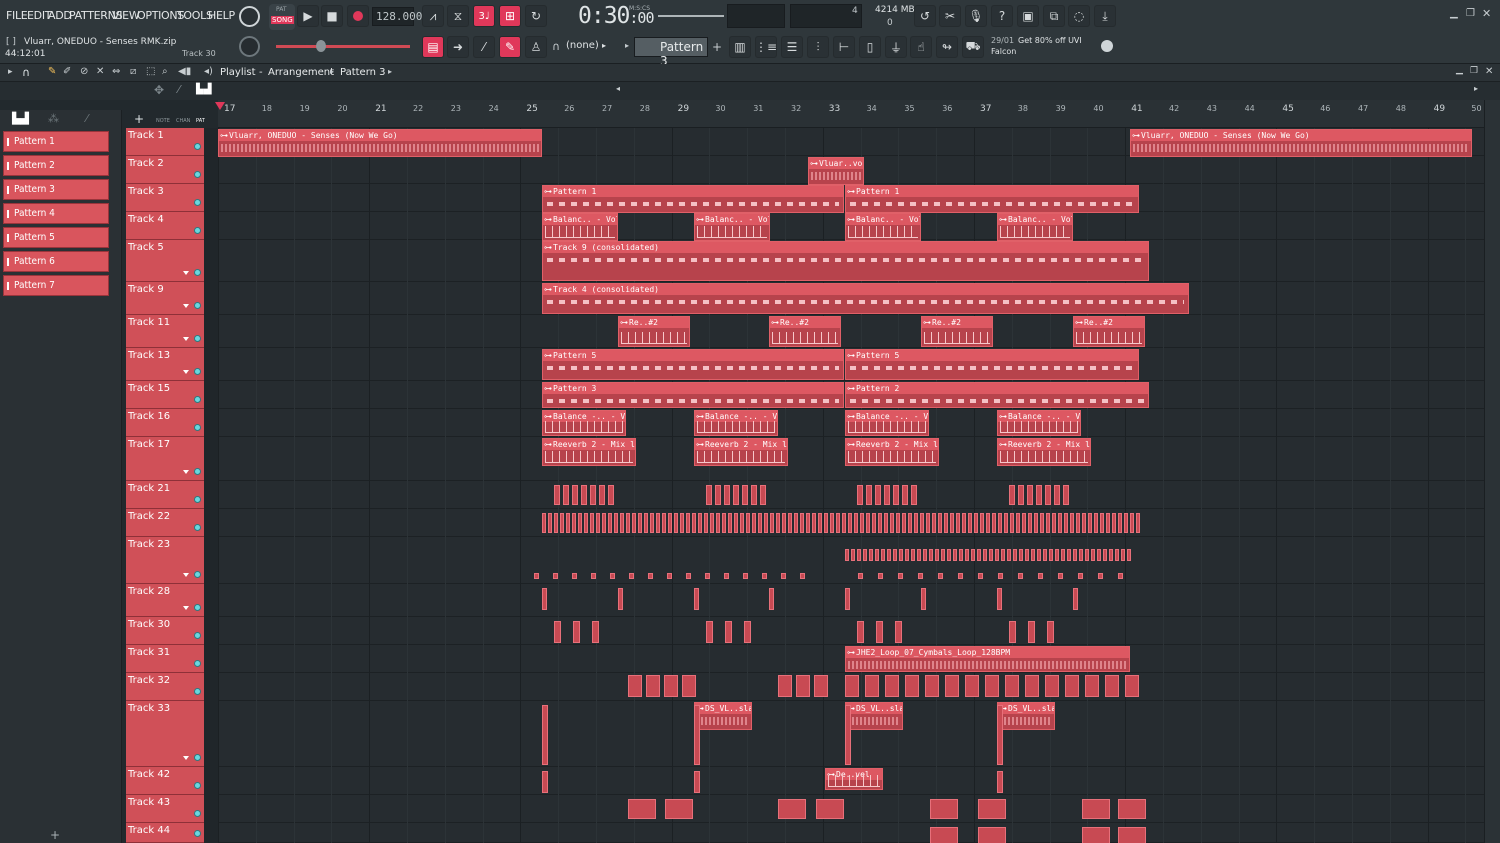  Describe the element at coordinates (10, 72) in the screenshot. I see `playlist-menu-arrow-icon: ▸` at that location.